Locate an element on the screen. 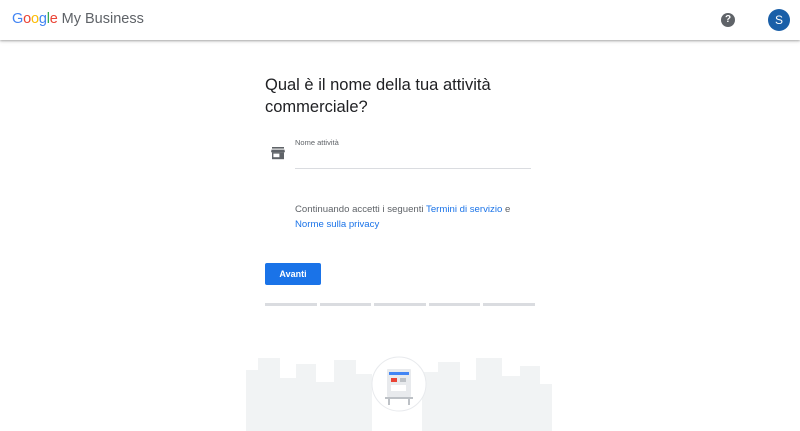  google-my-business-logo: Google My Business is located at coordinates (78, 21).